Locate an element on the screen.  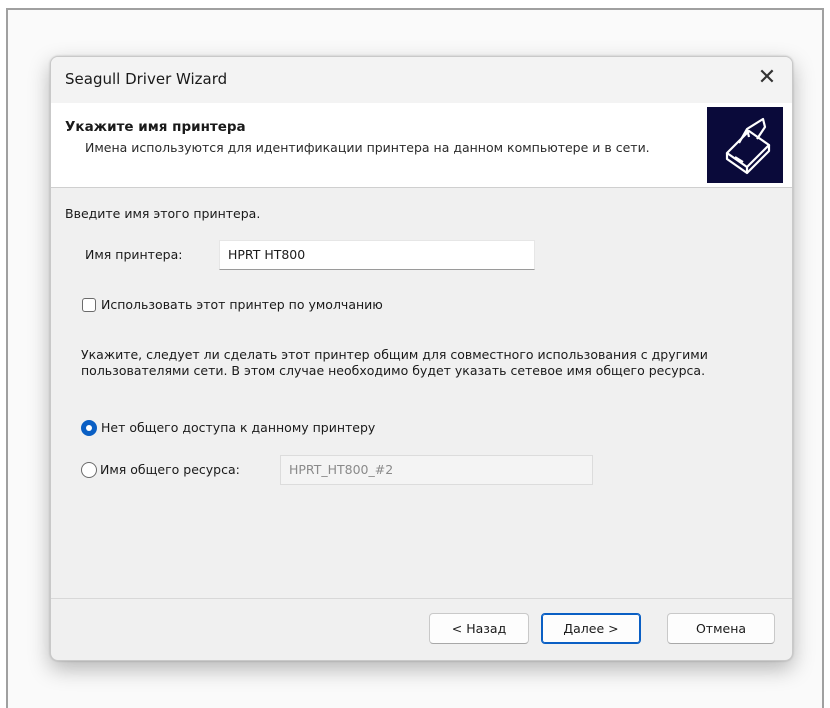
no-share-label: Нет общего доступа к данному принтеру is located at coordinates (238, 427).